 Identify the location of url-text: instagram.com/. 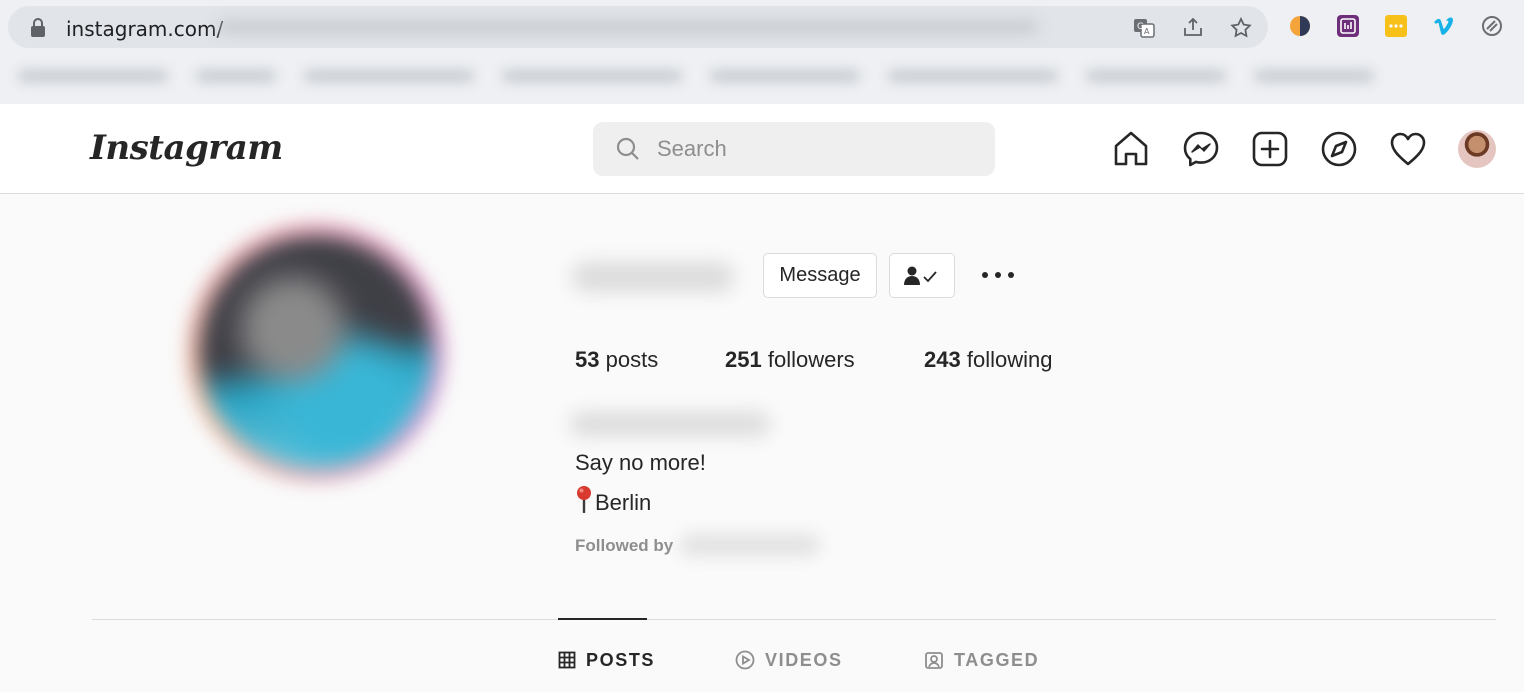
(144, 29).